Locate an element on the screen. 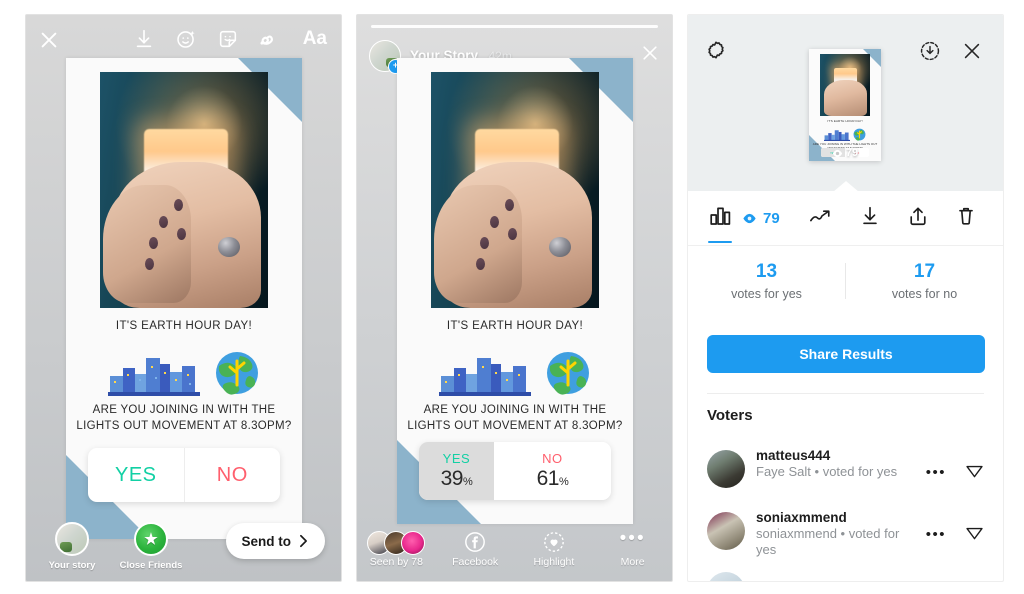 This screenshot has height=594, width=1024. composer-tools: Aa is located at coordinates (230, 39).